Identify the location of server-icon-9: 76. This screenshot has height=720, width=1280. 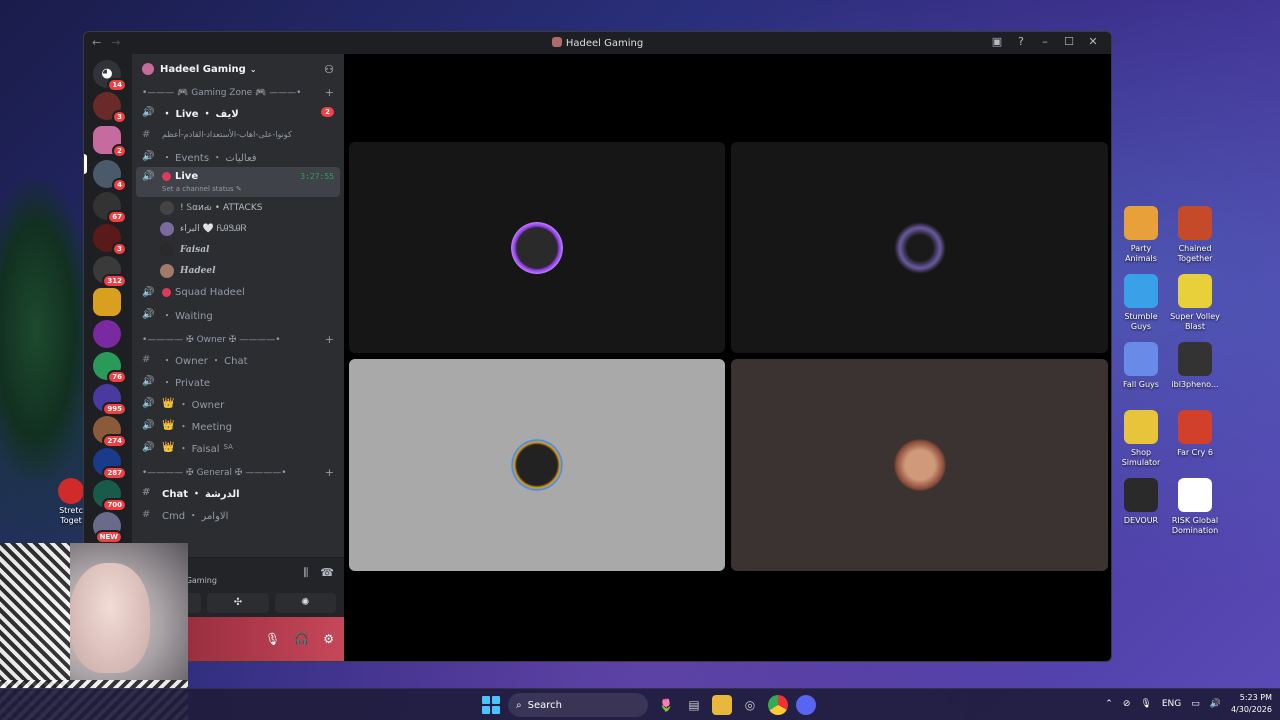
(110, 368).